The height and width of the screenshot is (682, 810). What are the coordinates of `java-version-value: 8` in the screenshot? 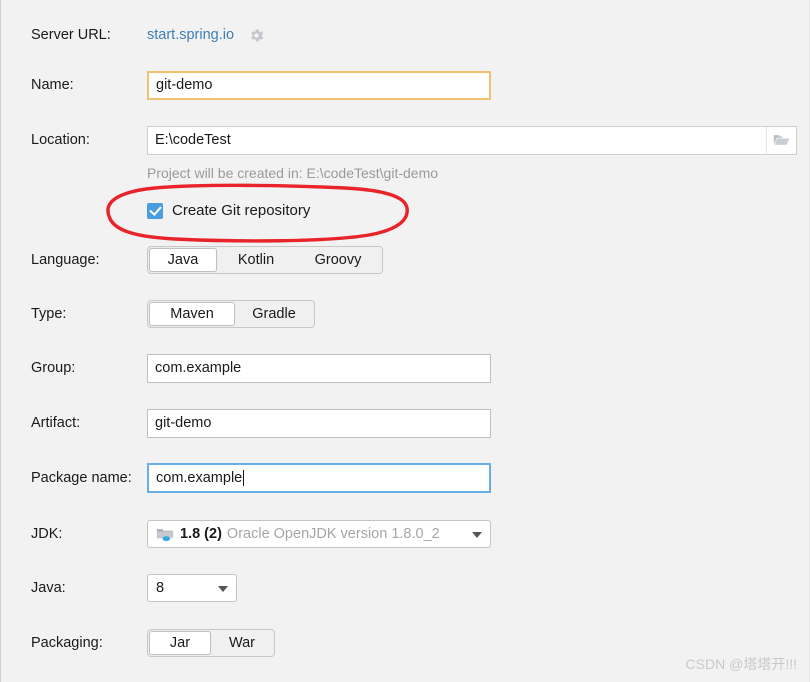 It's located at (160, 588).